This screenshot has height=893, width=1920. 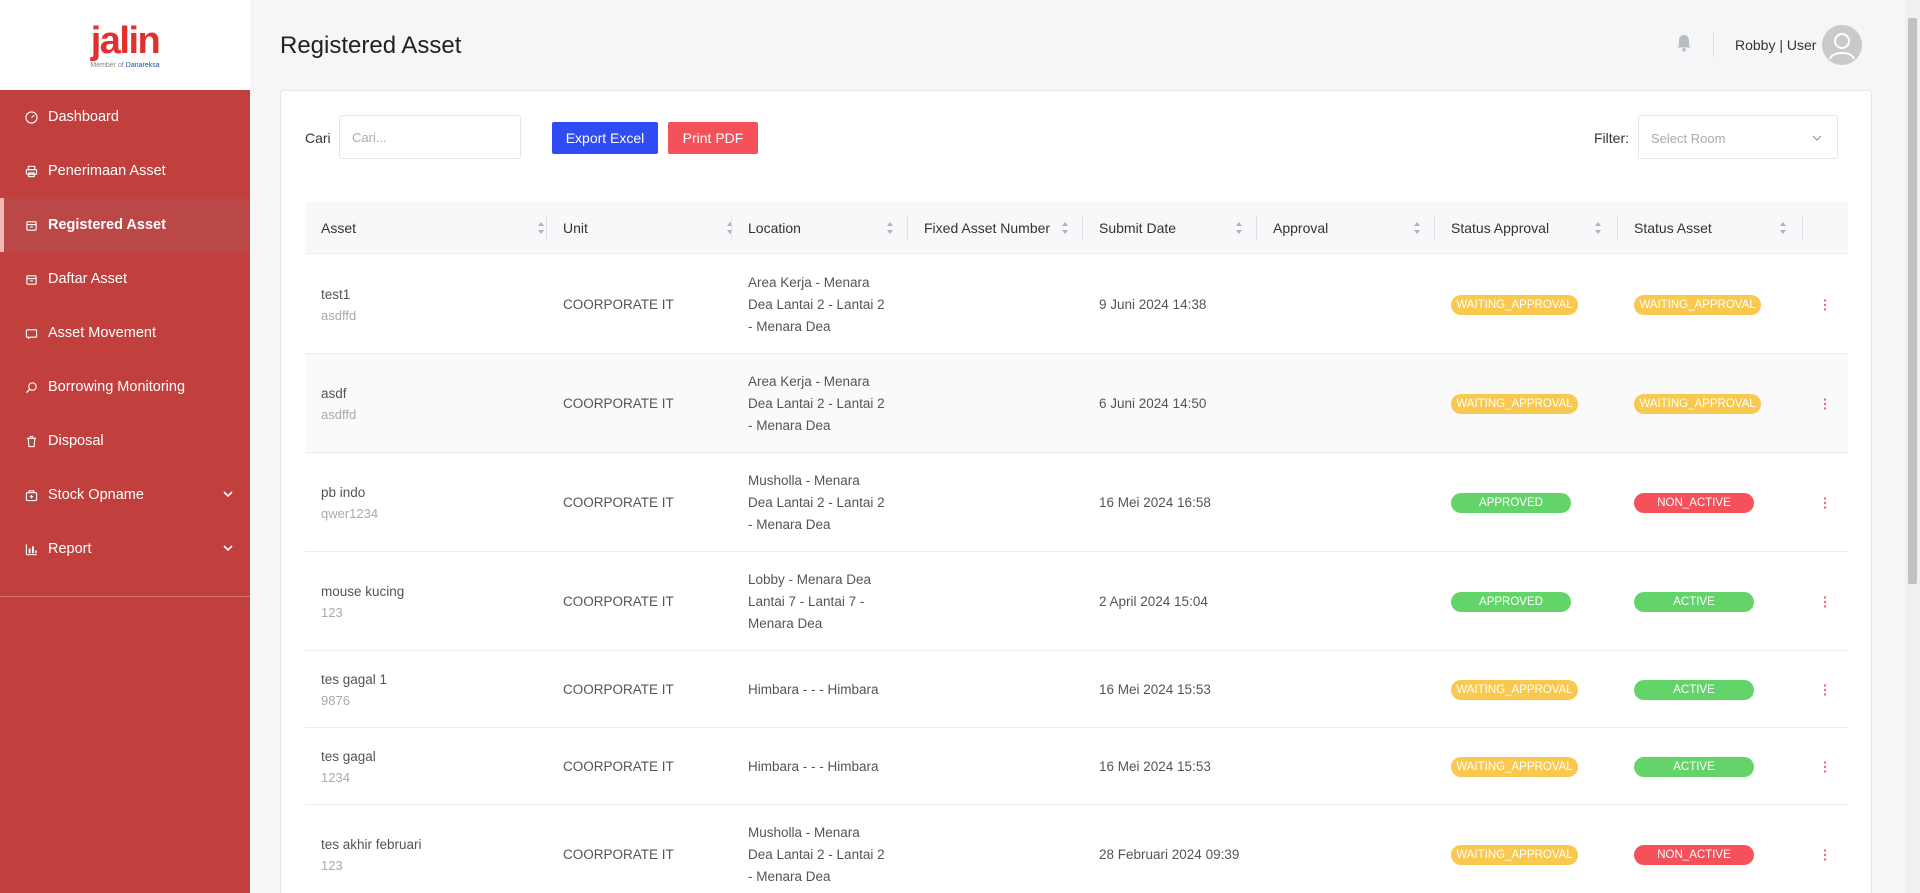 I want to click on asset-name: pb indo, so click(x=343, y=492).